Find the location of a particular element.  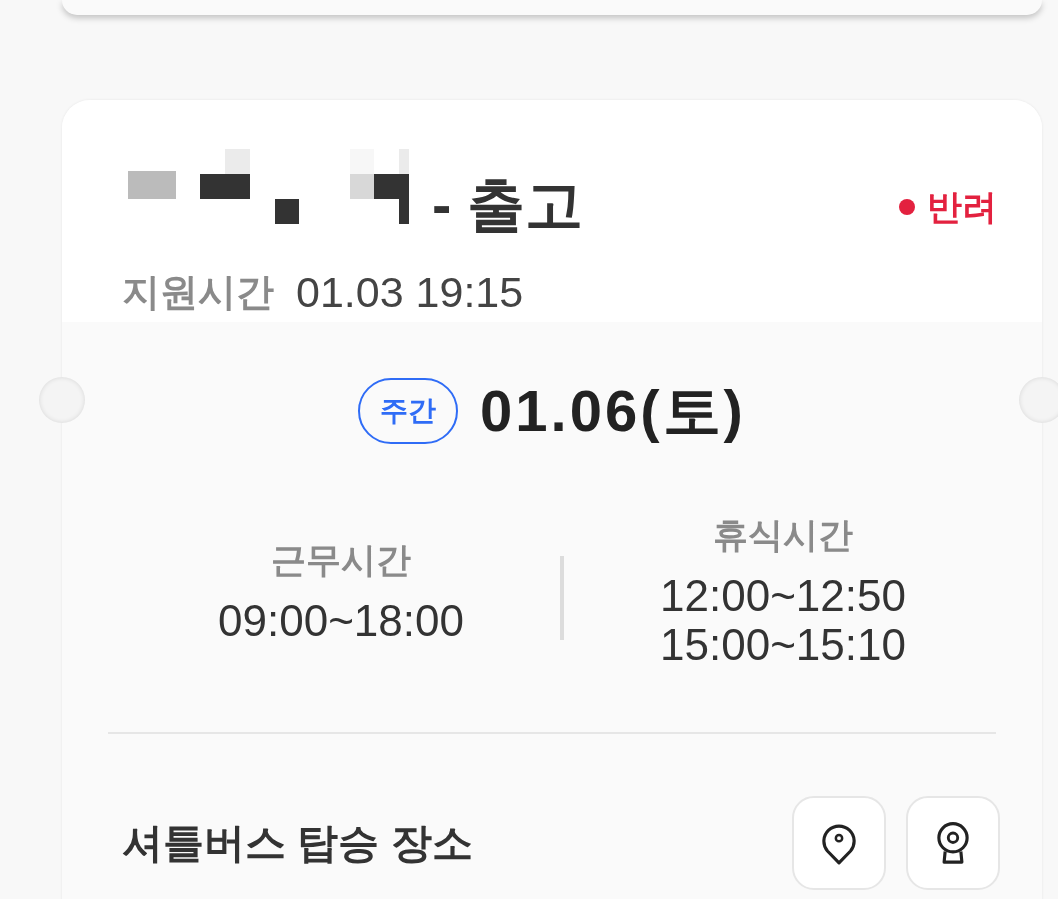

camera-button is located at coordinates (953, 843).